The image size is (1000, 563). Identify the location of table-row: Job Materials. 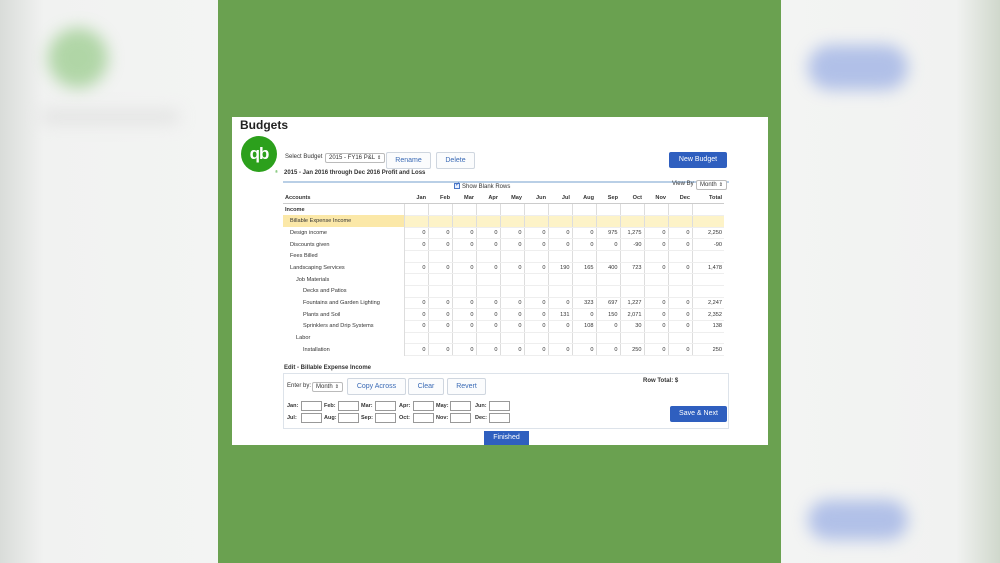
(503, 279).